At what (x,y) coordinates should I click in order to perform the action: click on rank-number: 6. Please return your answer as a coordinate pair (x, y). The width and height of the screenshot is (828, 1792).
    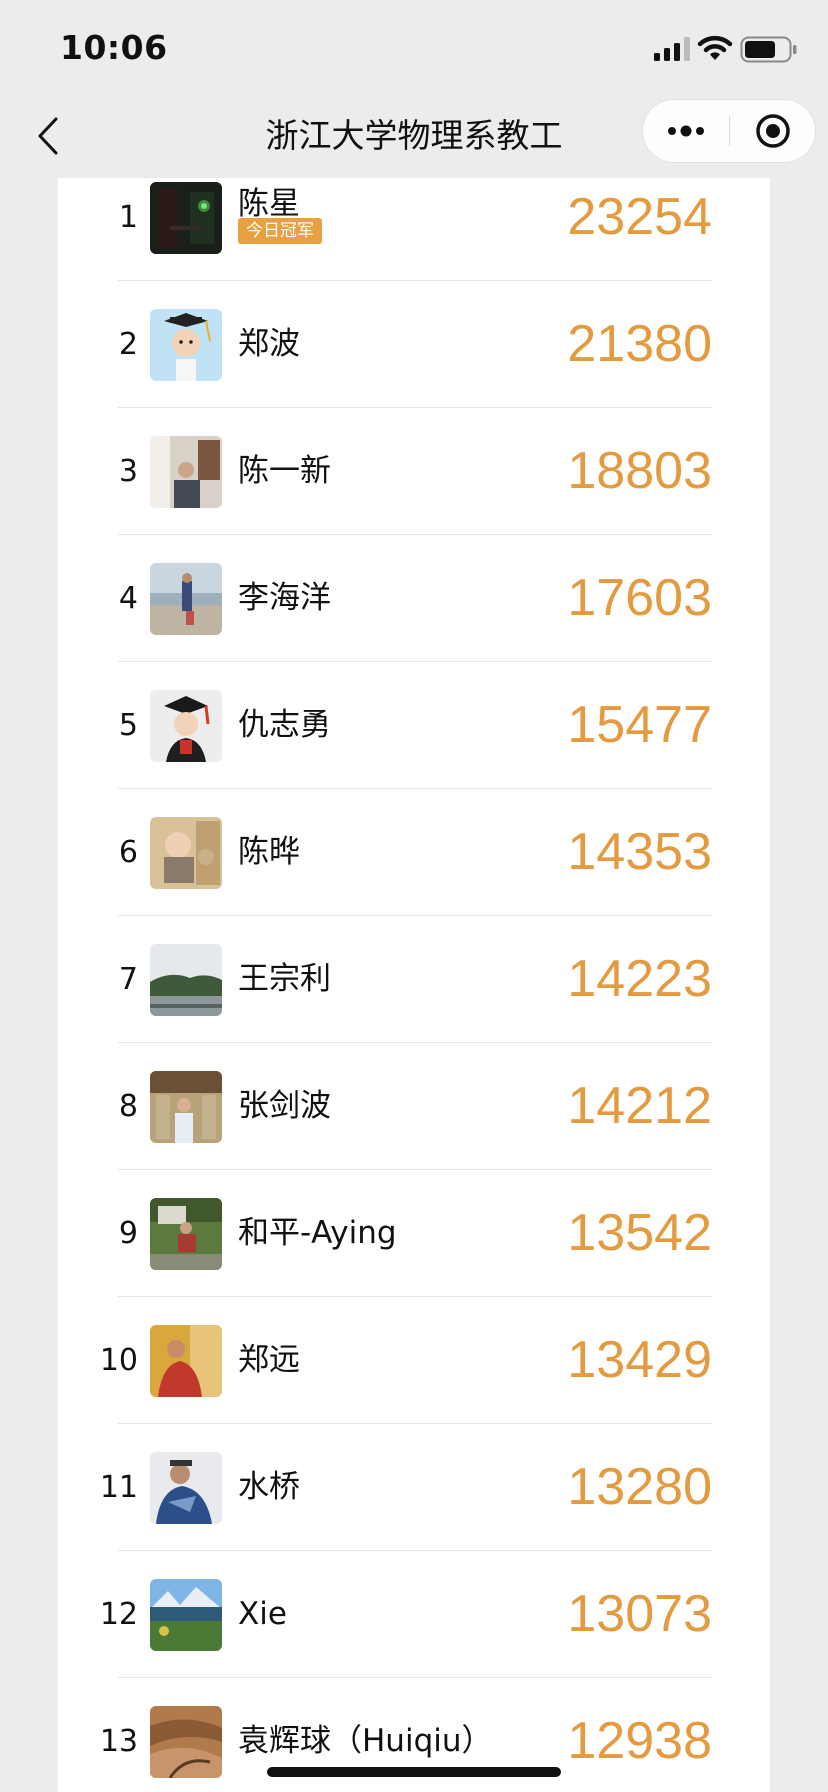
    Looking at the image, I should click on (128, 852).